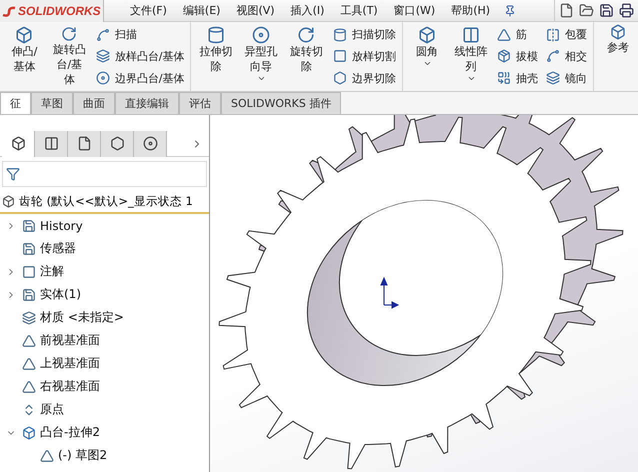 This screenshot has height=472, width=638. Describe the element at coordinates (140, 56) in the screenshot. I see `ribbon-button: 放样凸台/基体` at that location.